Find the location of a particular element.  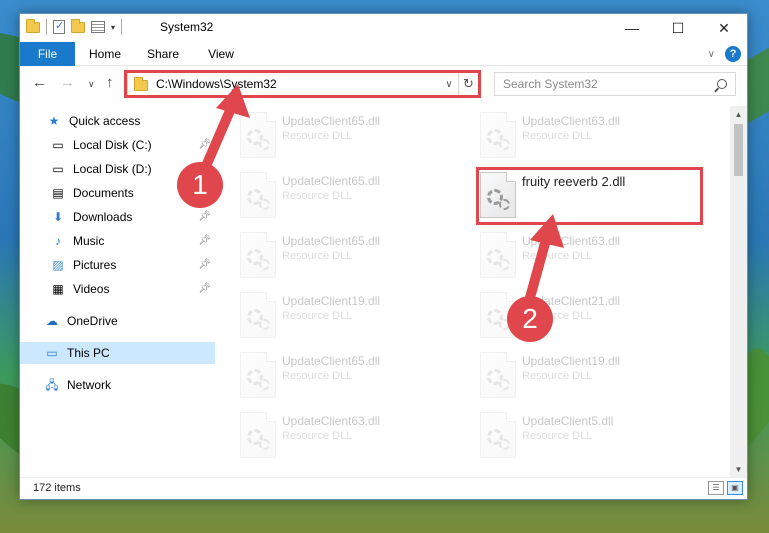

properties-check-icon is located at coordinates (59, 26).